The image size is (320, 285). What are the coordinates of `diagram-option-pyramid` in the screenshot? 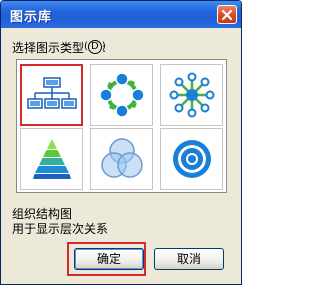 It's located at (51, 159).